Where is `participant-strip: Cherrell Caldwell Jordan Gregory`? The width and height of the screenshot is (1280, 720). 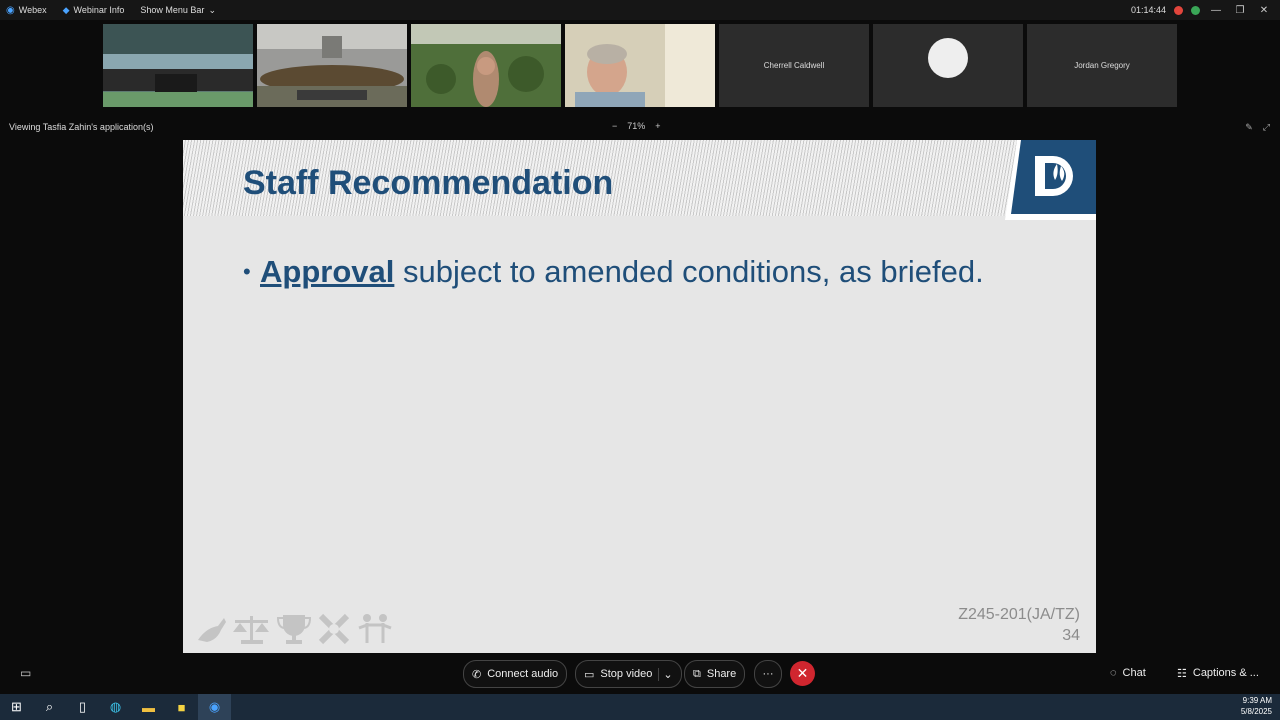 participant-strip: Cherrell Caldwell Jordan Gregory is located at coordinates (640, 65).